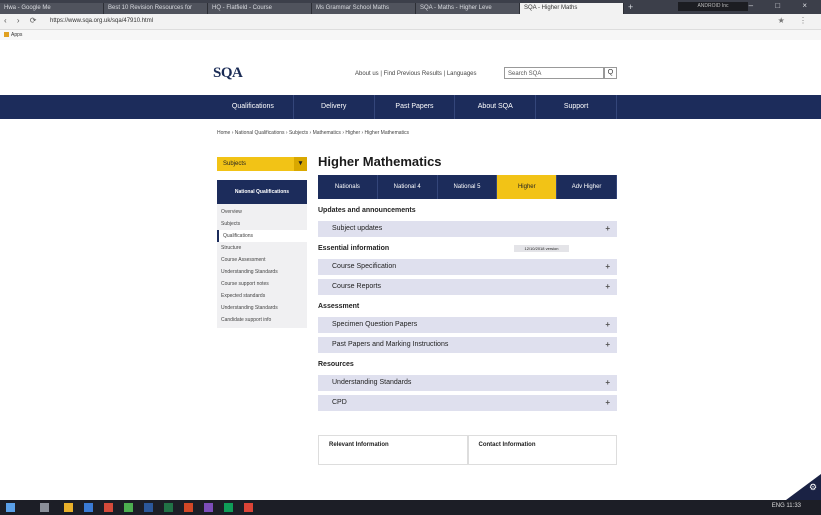 The height and width of the screenshot is (515, 821). I want to click on page-title: Higher Mathematics, so click(380, 161).